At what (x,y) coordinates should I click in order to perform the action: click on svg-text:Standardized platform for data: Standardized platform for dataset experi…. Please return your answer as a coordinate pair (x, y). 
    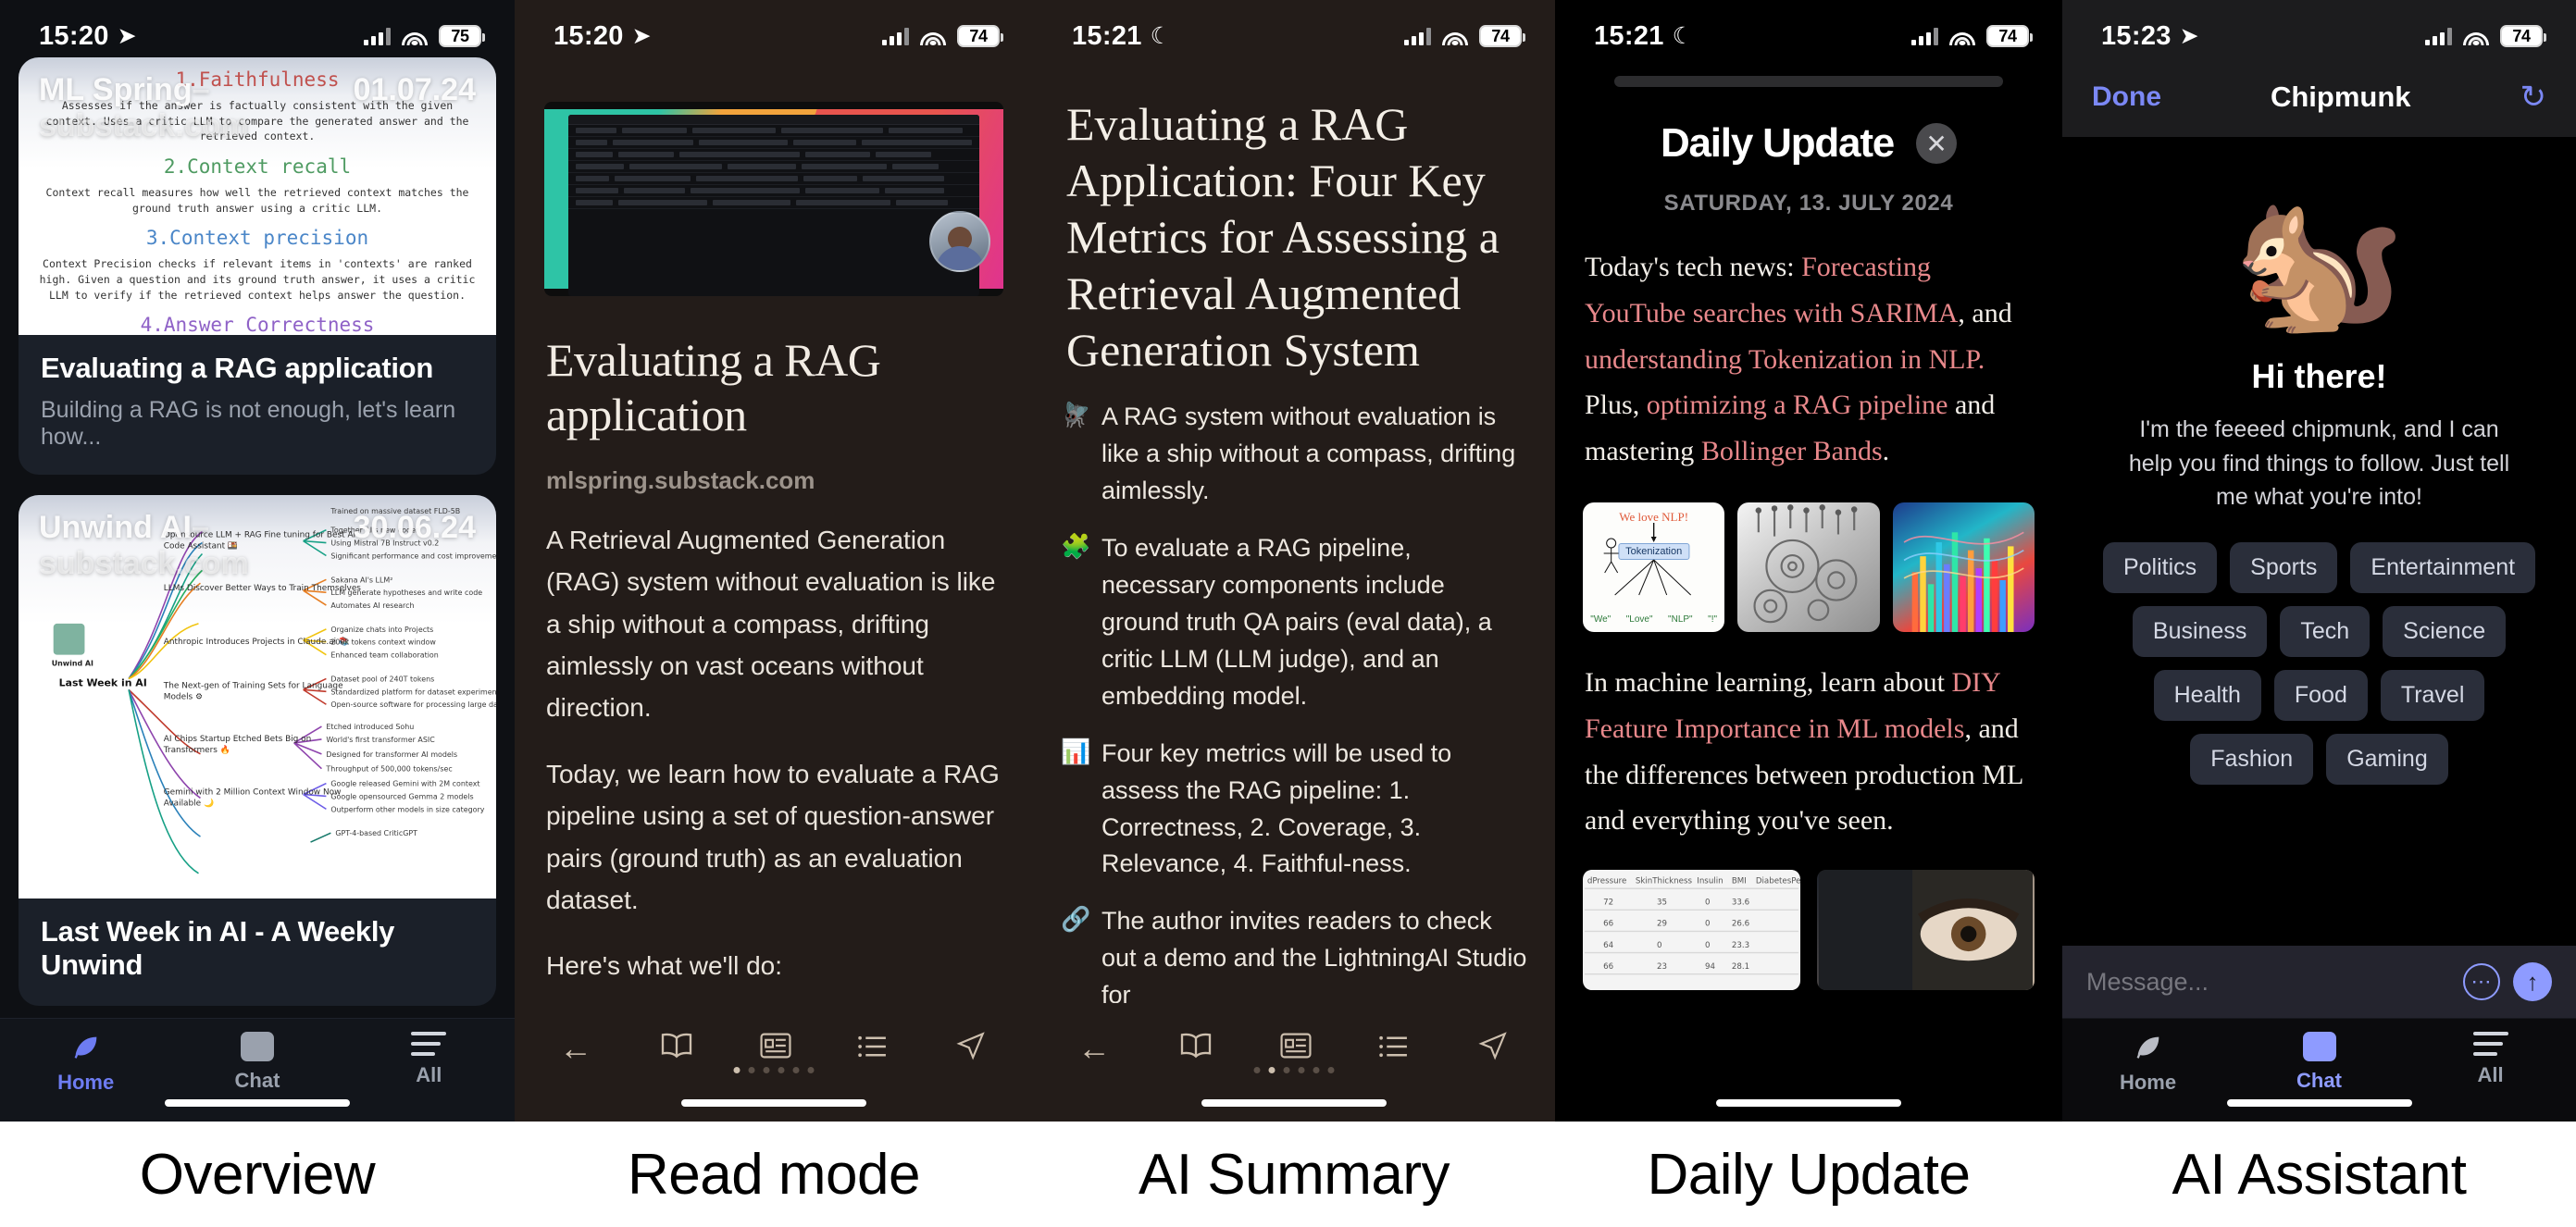
    Looking at the image, I should click on (413, 692).